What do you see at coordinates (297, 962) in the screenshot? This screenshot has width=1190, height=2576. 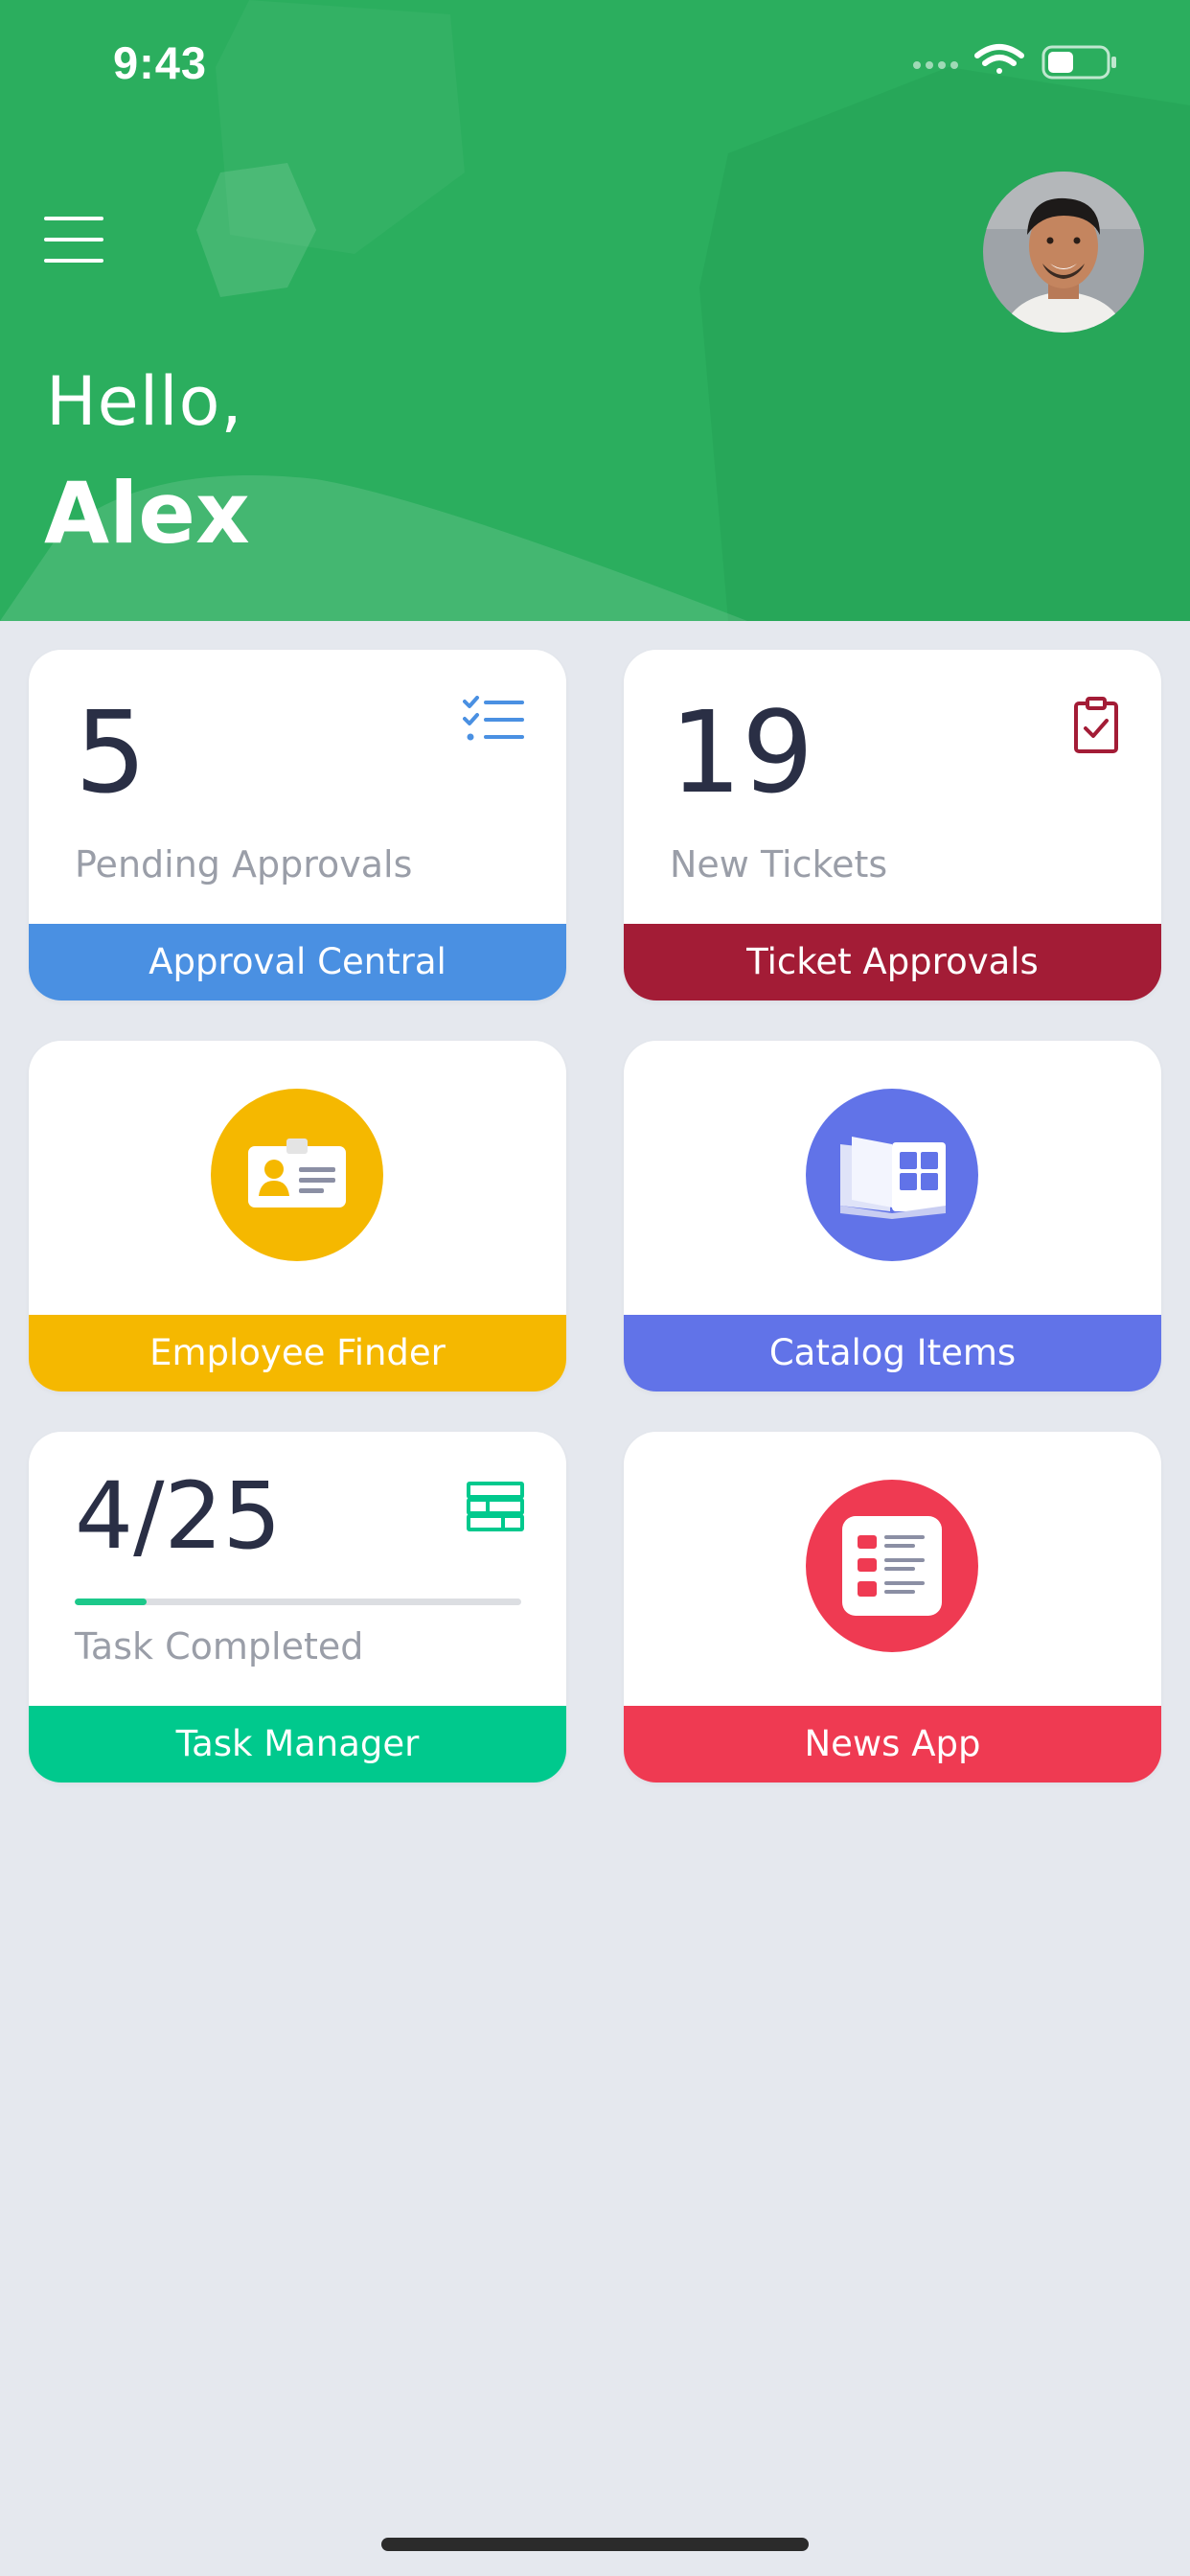 I see `approval-central-label: Approval Central` at bounding box center [297, 962].